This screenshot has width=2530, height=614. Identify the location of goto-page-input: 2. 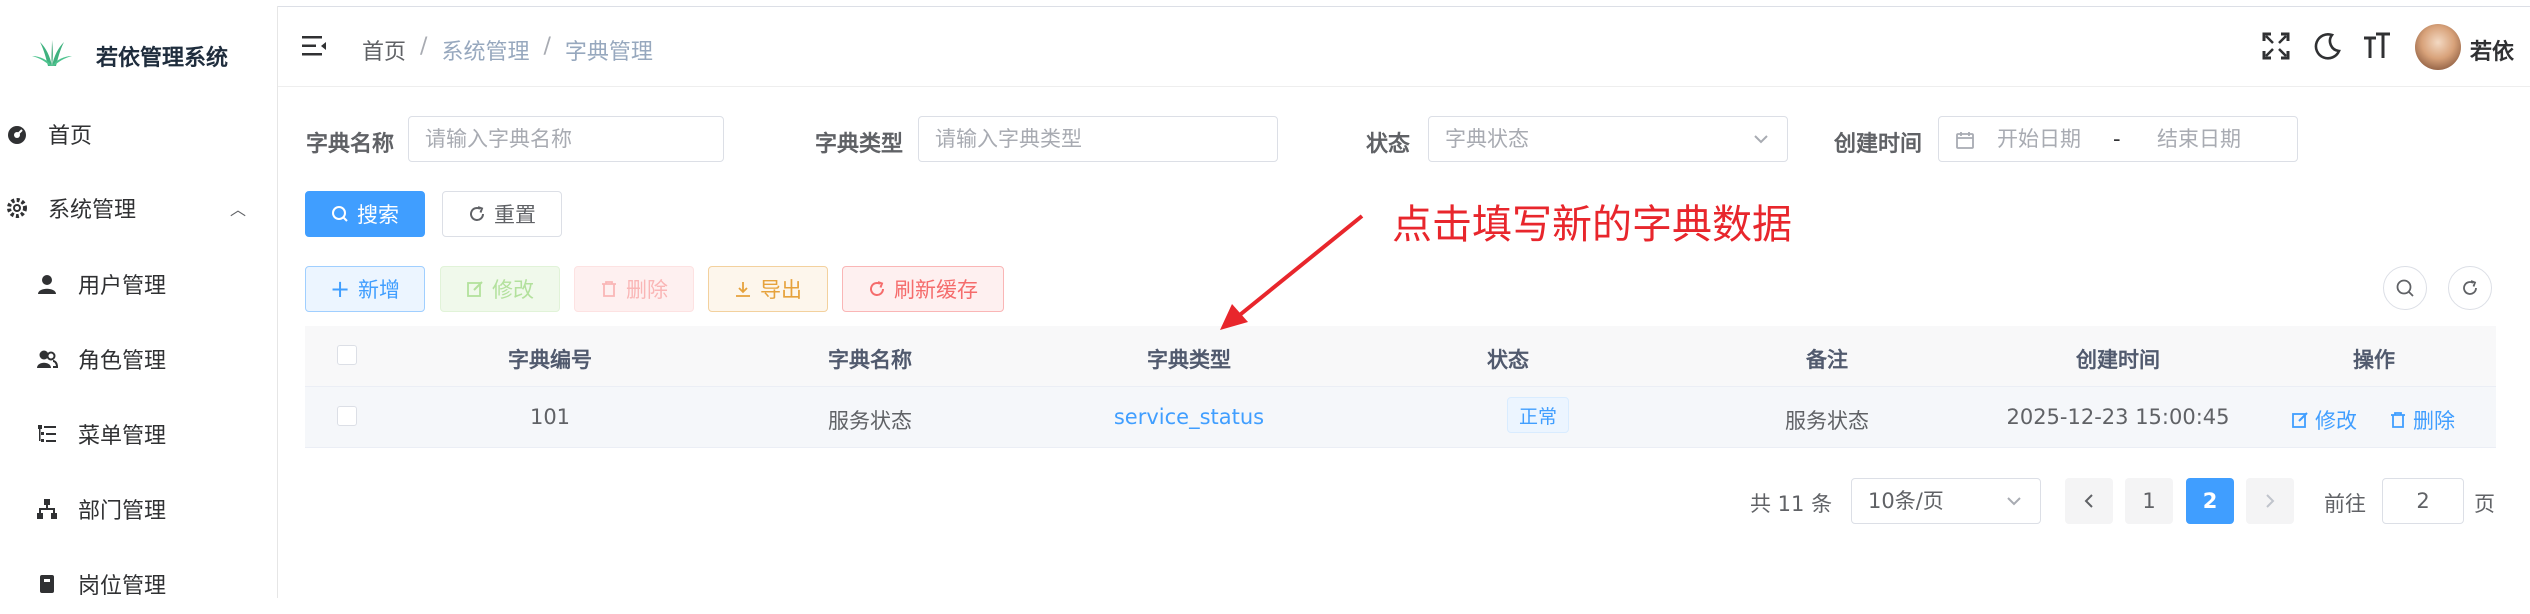
(2423, 501).